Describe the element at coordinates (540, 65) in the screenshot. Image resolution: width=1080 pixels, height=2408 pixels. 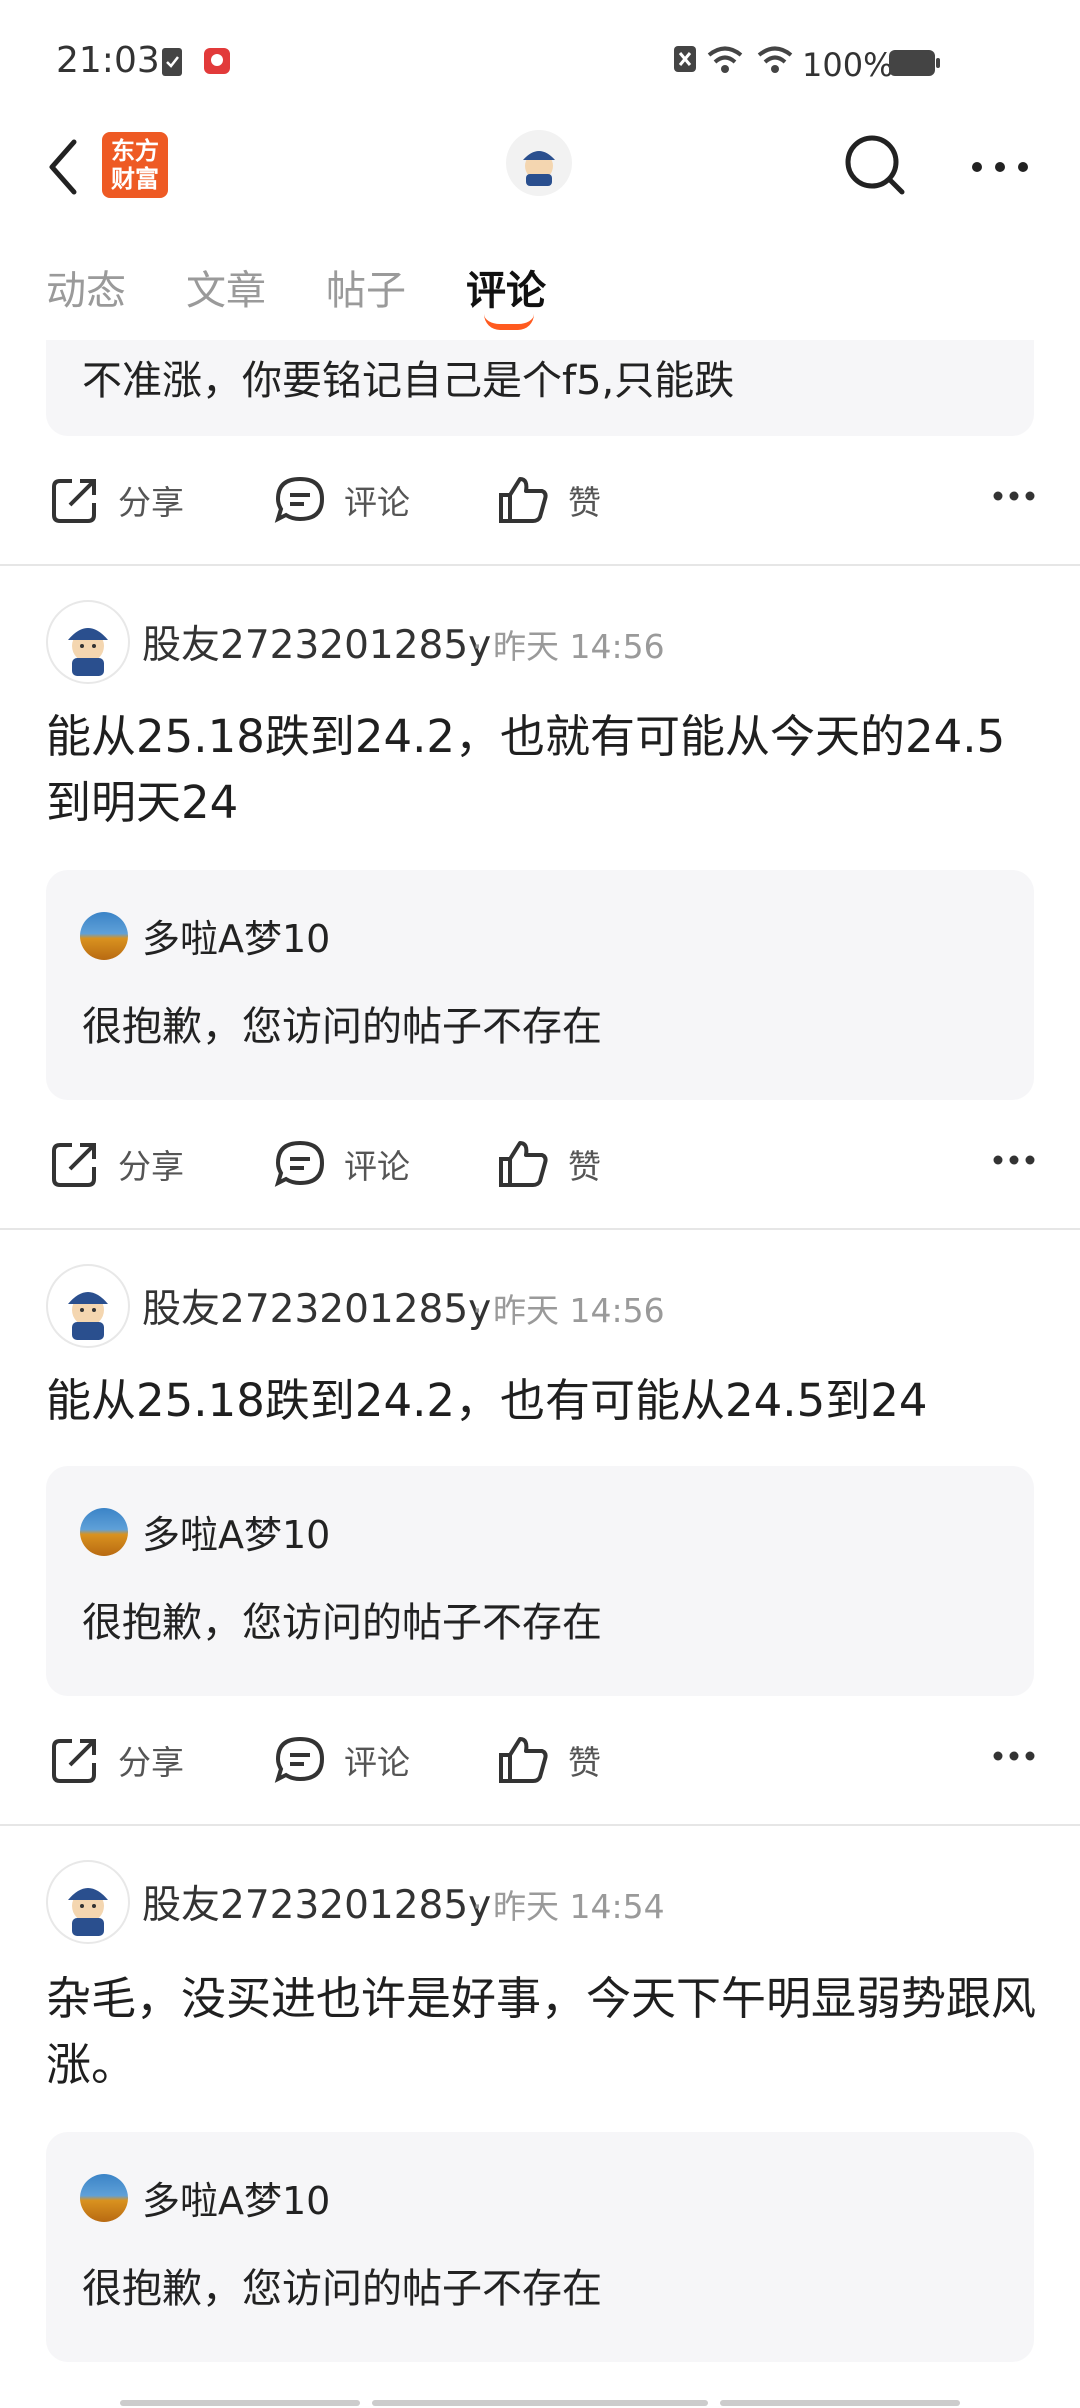
I see `status-bar: 21:03 100%` at that location.